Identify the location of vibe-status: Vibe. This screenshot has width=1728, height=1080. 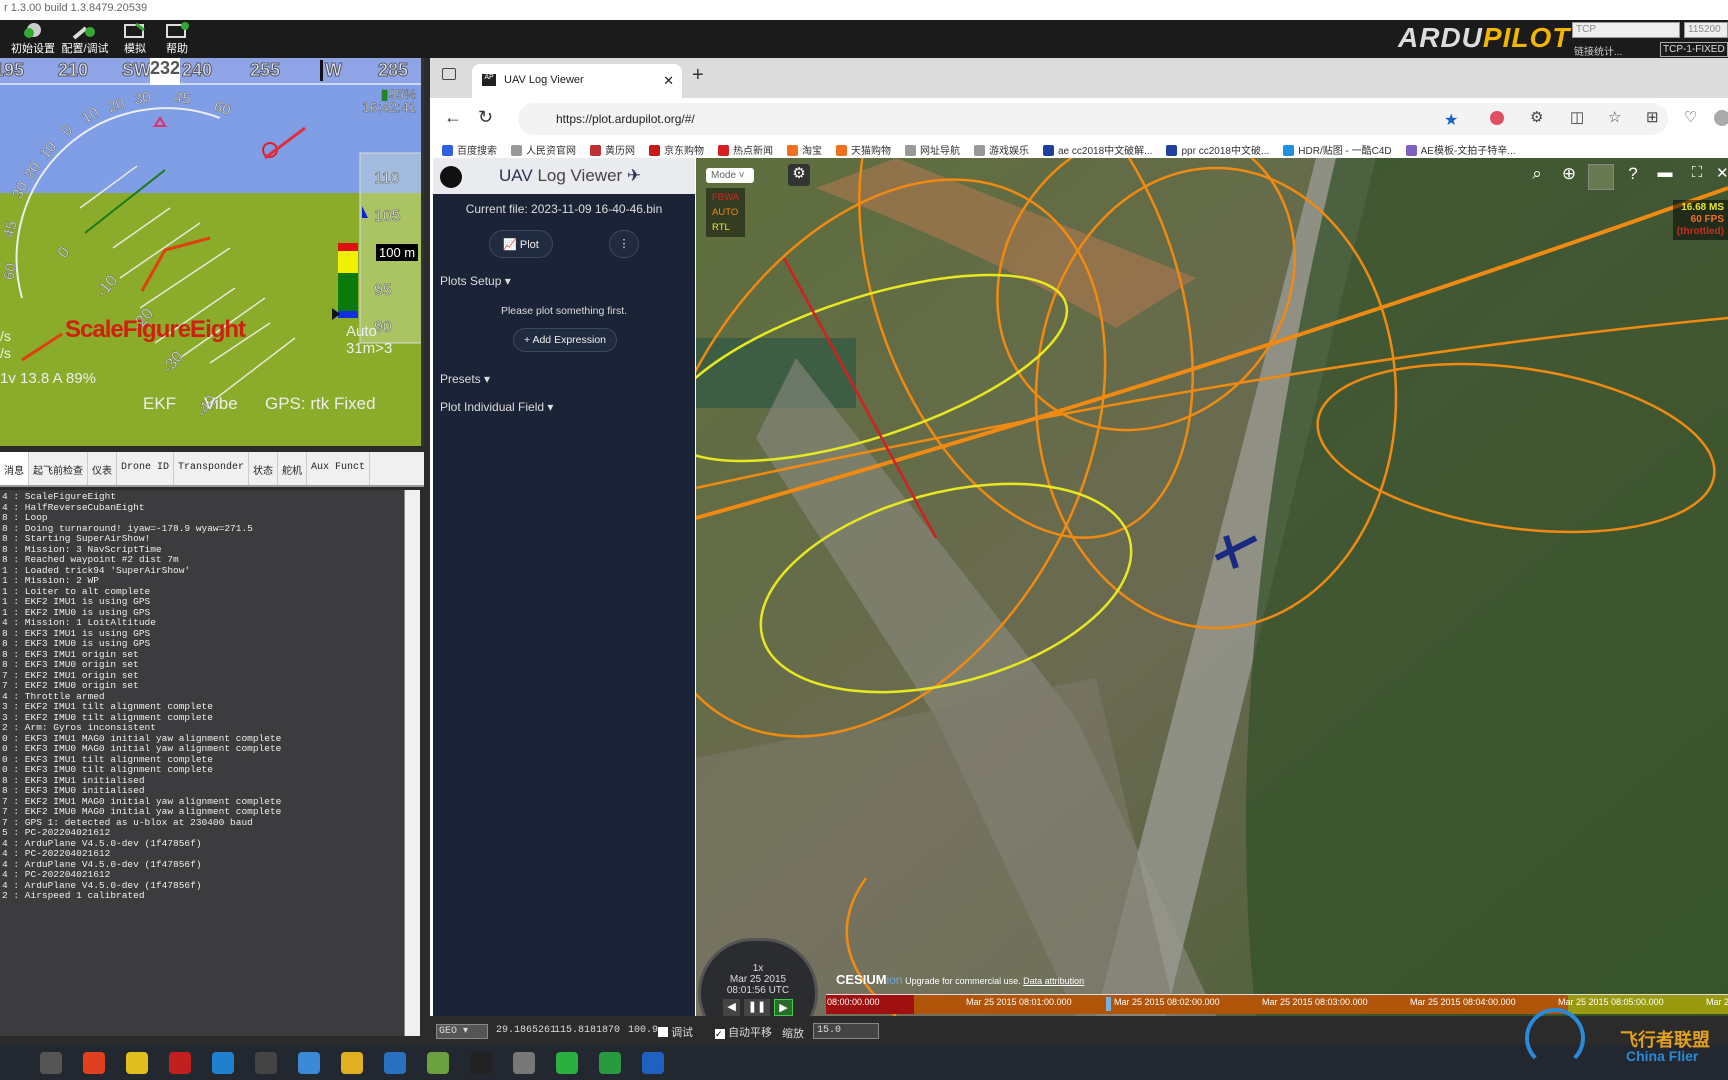
(221, 404).